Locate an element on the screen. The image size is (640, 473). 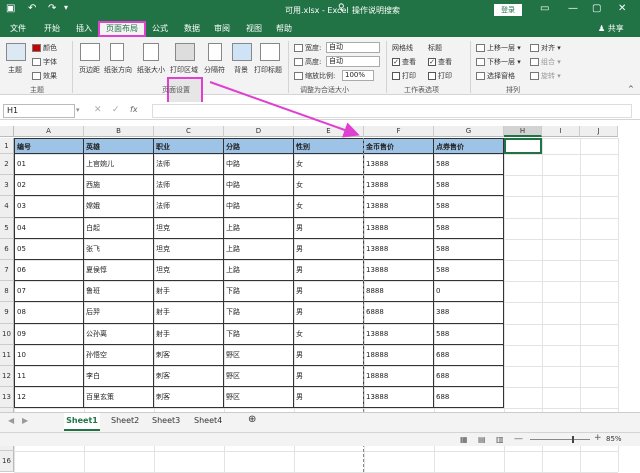
add-sheet-icon: ⊕ is located at coordinates (252, 419).